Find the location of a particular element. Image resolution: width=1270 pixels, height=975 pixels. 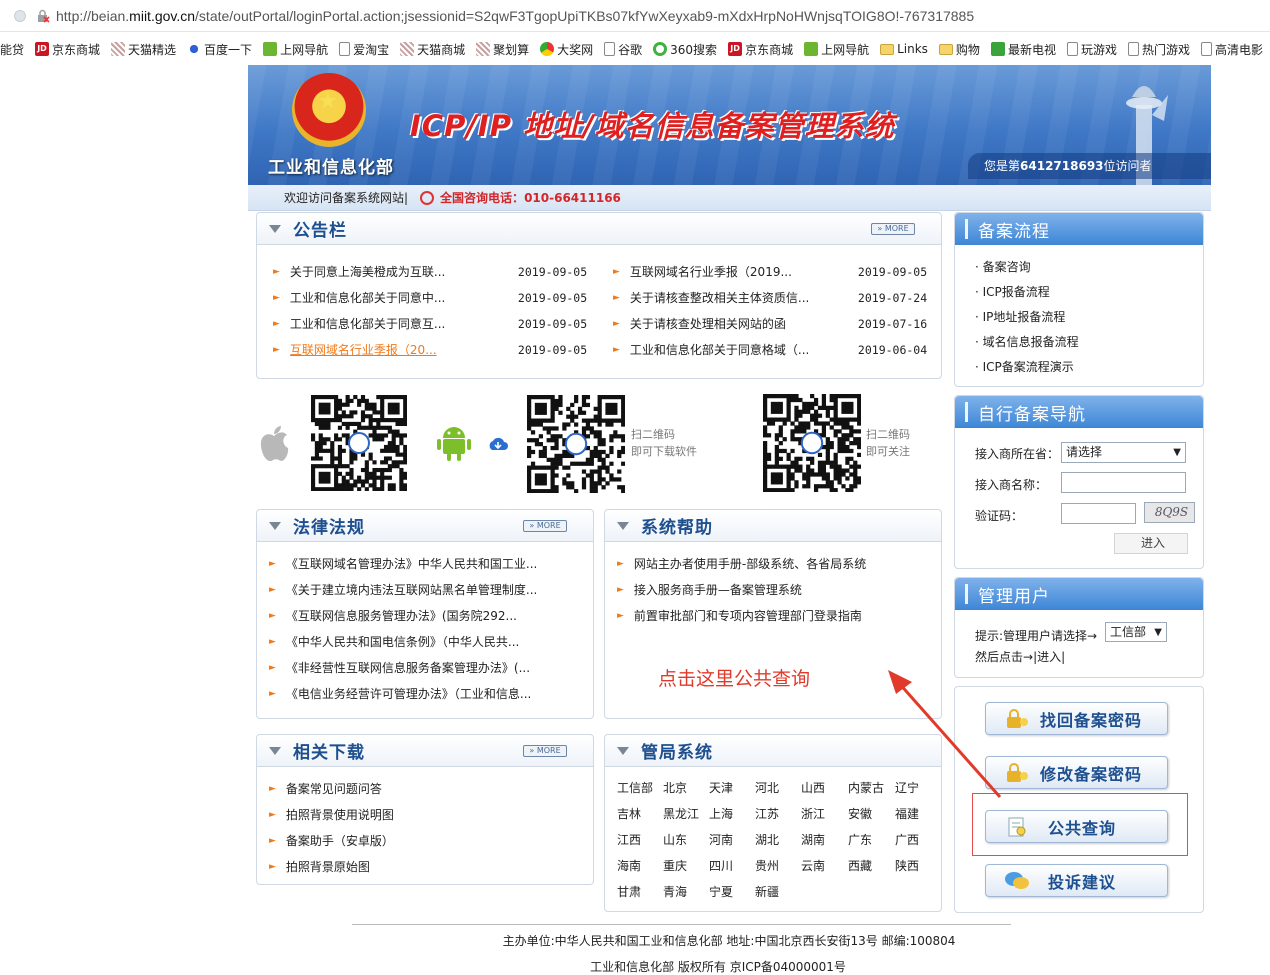

bureau-link: 四川 is located at coordinates (721, 865).